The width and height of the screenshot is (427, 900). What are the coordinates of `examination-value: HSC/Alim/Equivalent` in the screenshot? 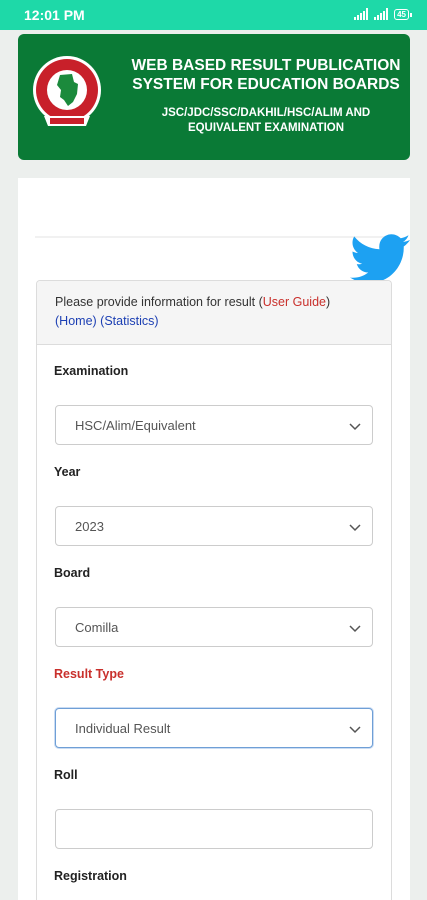 It's located at (135, 425).